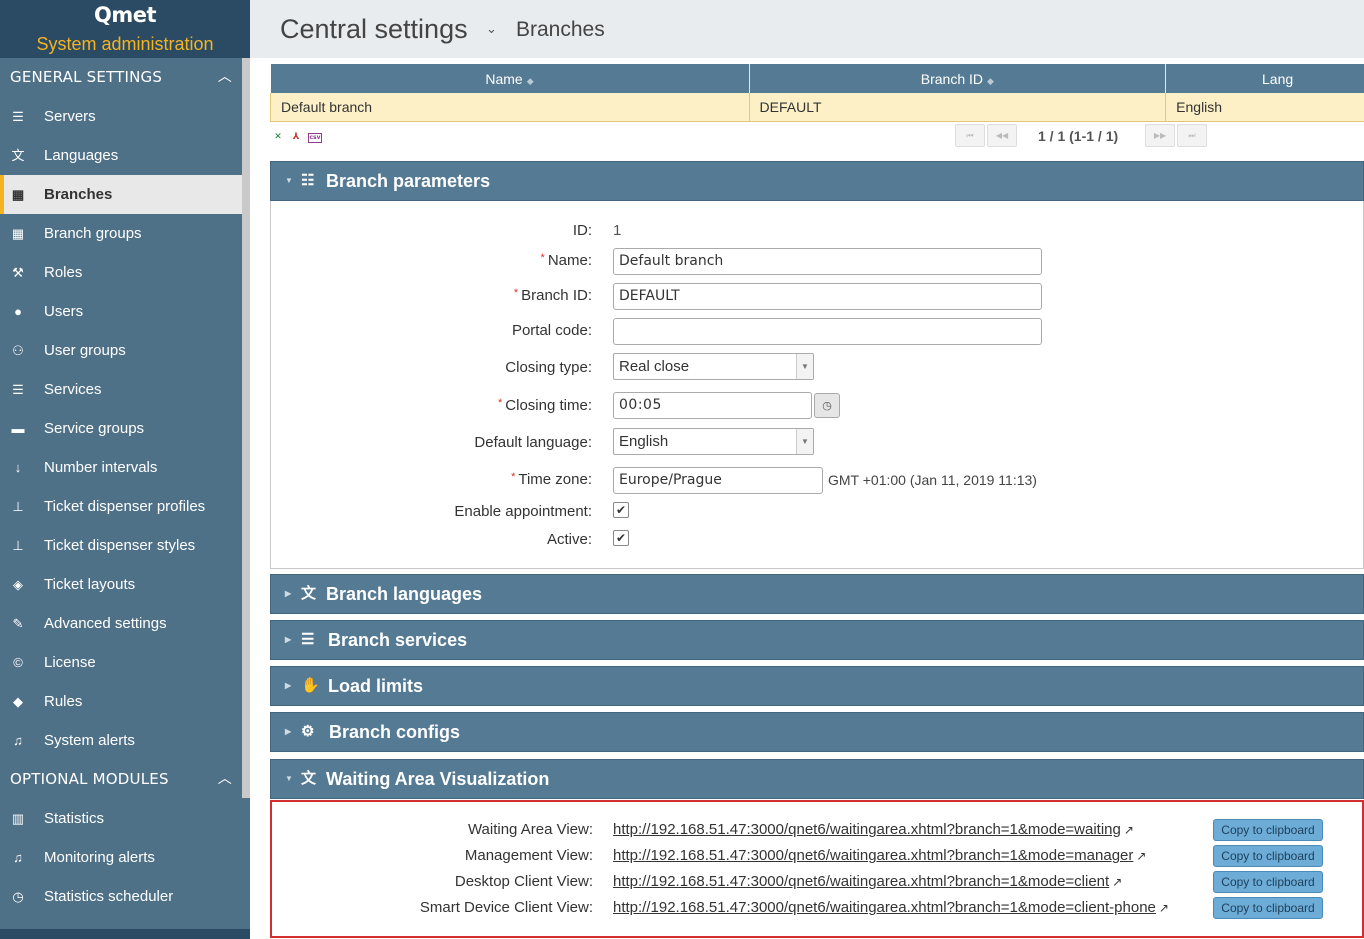 This screenshot has height=939, width=1364. I want to click on next-page-button: ▶▶, so click(1160, 135).